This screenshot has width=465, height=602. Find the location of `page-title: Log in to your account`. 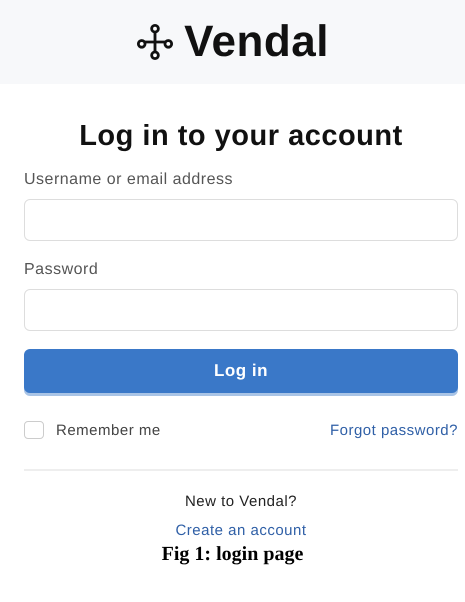

page-title: Log in to your account is located at coordinates (241, 136).